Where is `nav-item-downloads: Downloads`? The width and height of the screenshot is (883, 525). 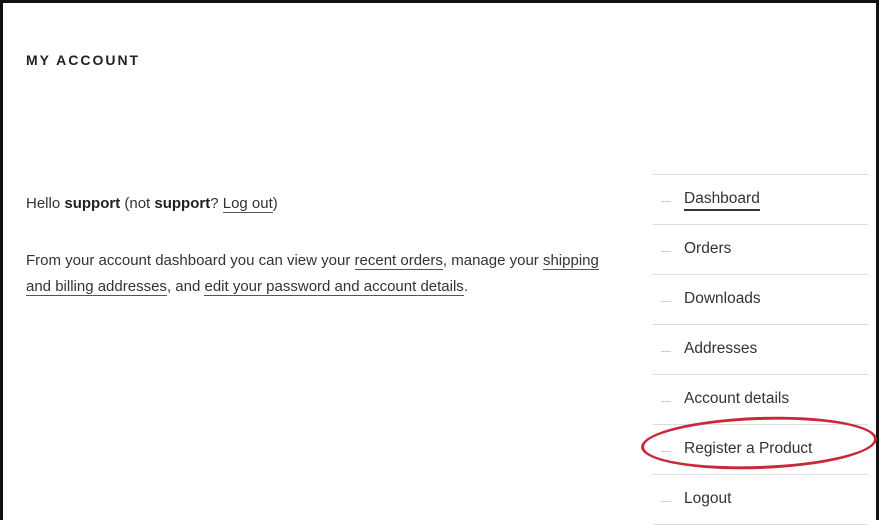 nav-item-downloads: Downloads is located at coordinates (760, 300).